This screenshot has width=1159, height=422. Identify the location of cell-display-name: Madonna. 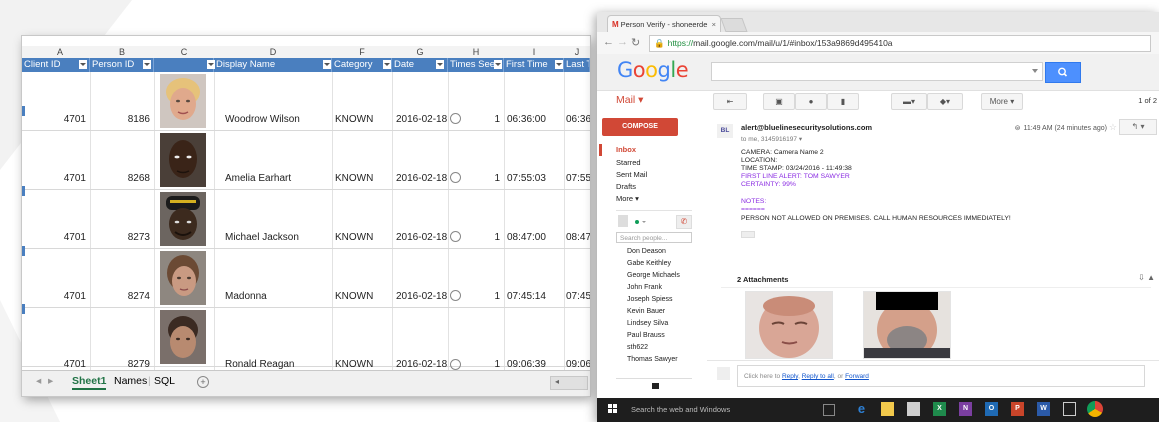
(246, 296).